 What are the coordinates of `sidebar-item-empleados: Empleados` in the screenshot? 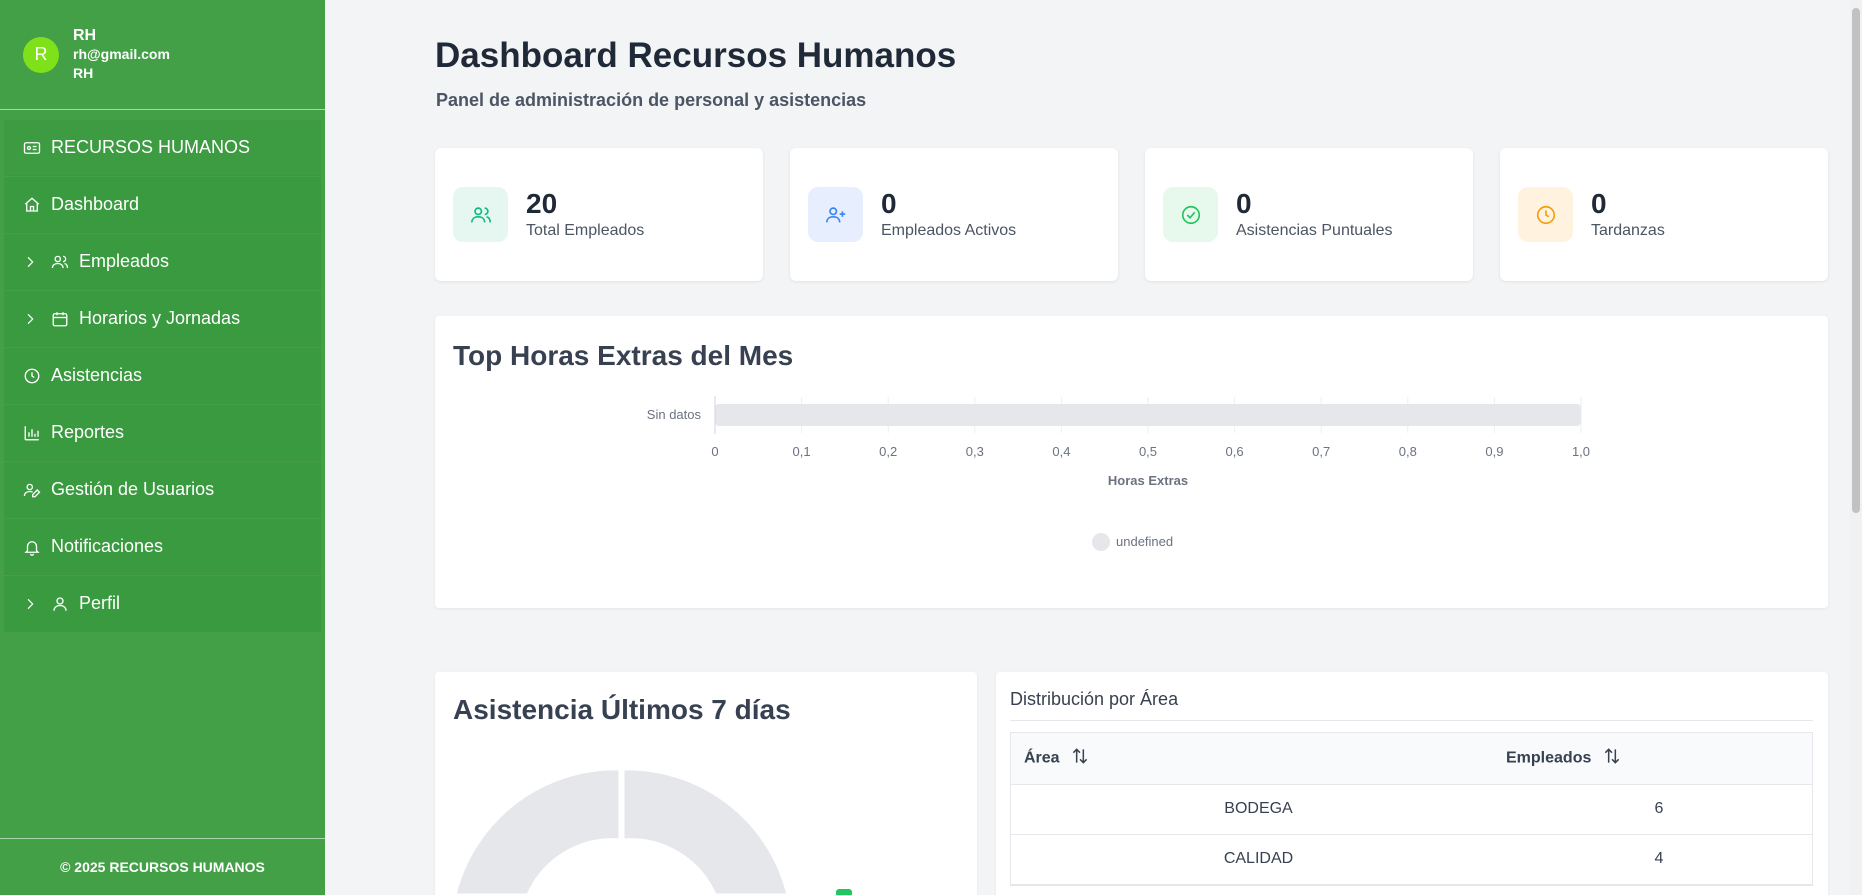 It's located at (162, 261).